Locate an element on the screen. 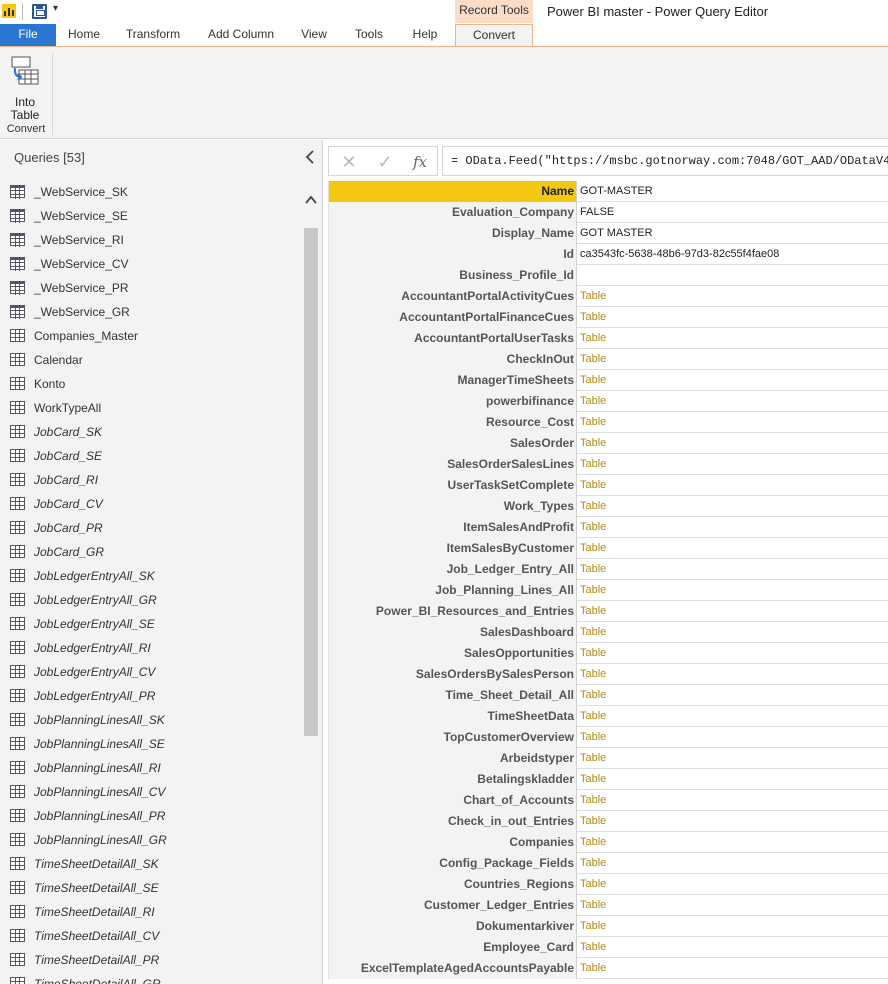 The height and width of the screenshot is (984, 888). query-item: JobCard_RI is located at coordinates (150, 480).